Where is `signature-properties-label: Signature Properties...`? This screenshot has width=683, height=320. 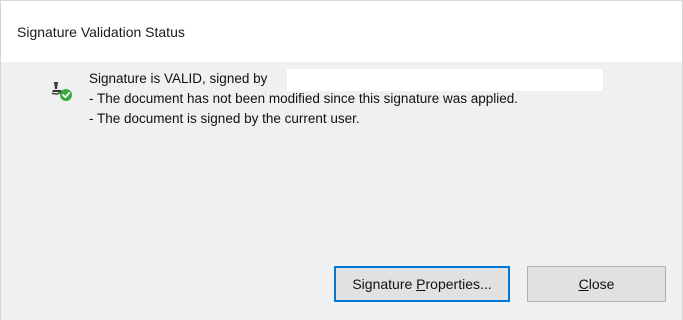
signature-properties-label: Signature Properties... is located at coordinates (422, 284).